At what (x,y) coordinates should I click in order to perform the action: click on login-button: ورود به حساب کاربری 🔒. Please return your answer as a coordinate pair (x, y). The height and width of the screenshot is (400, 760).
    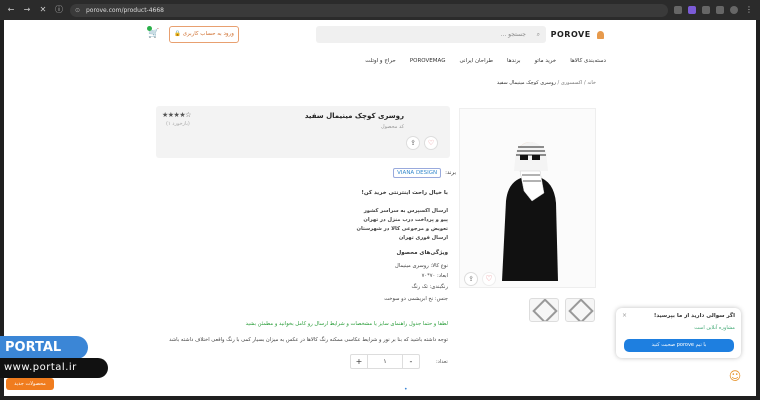
    Looking at the image, I should click on (204, 34).